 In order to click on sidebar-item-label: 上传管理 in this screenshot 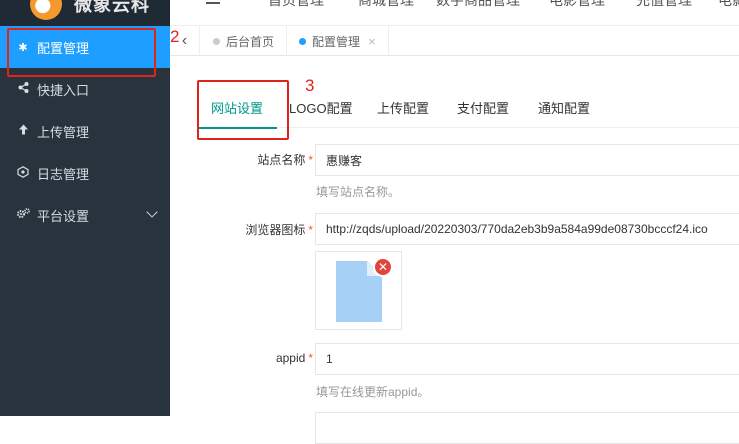, I will do `click(63, 132)`.